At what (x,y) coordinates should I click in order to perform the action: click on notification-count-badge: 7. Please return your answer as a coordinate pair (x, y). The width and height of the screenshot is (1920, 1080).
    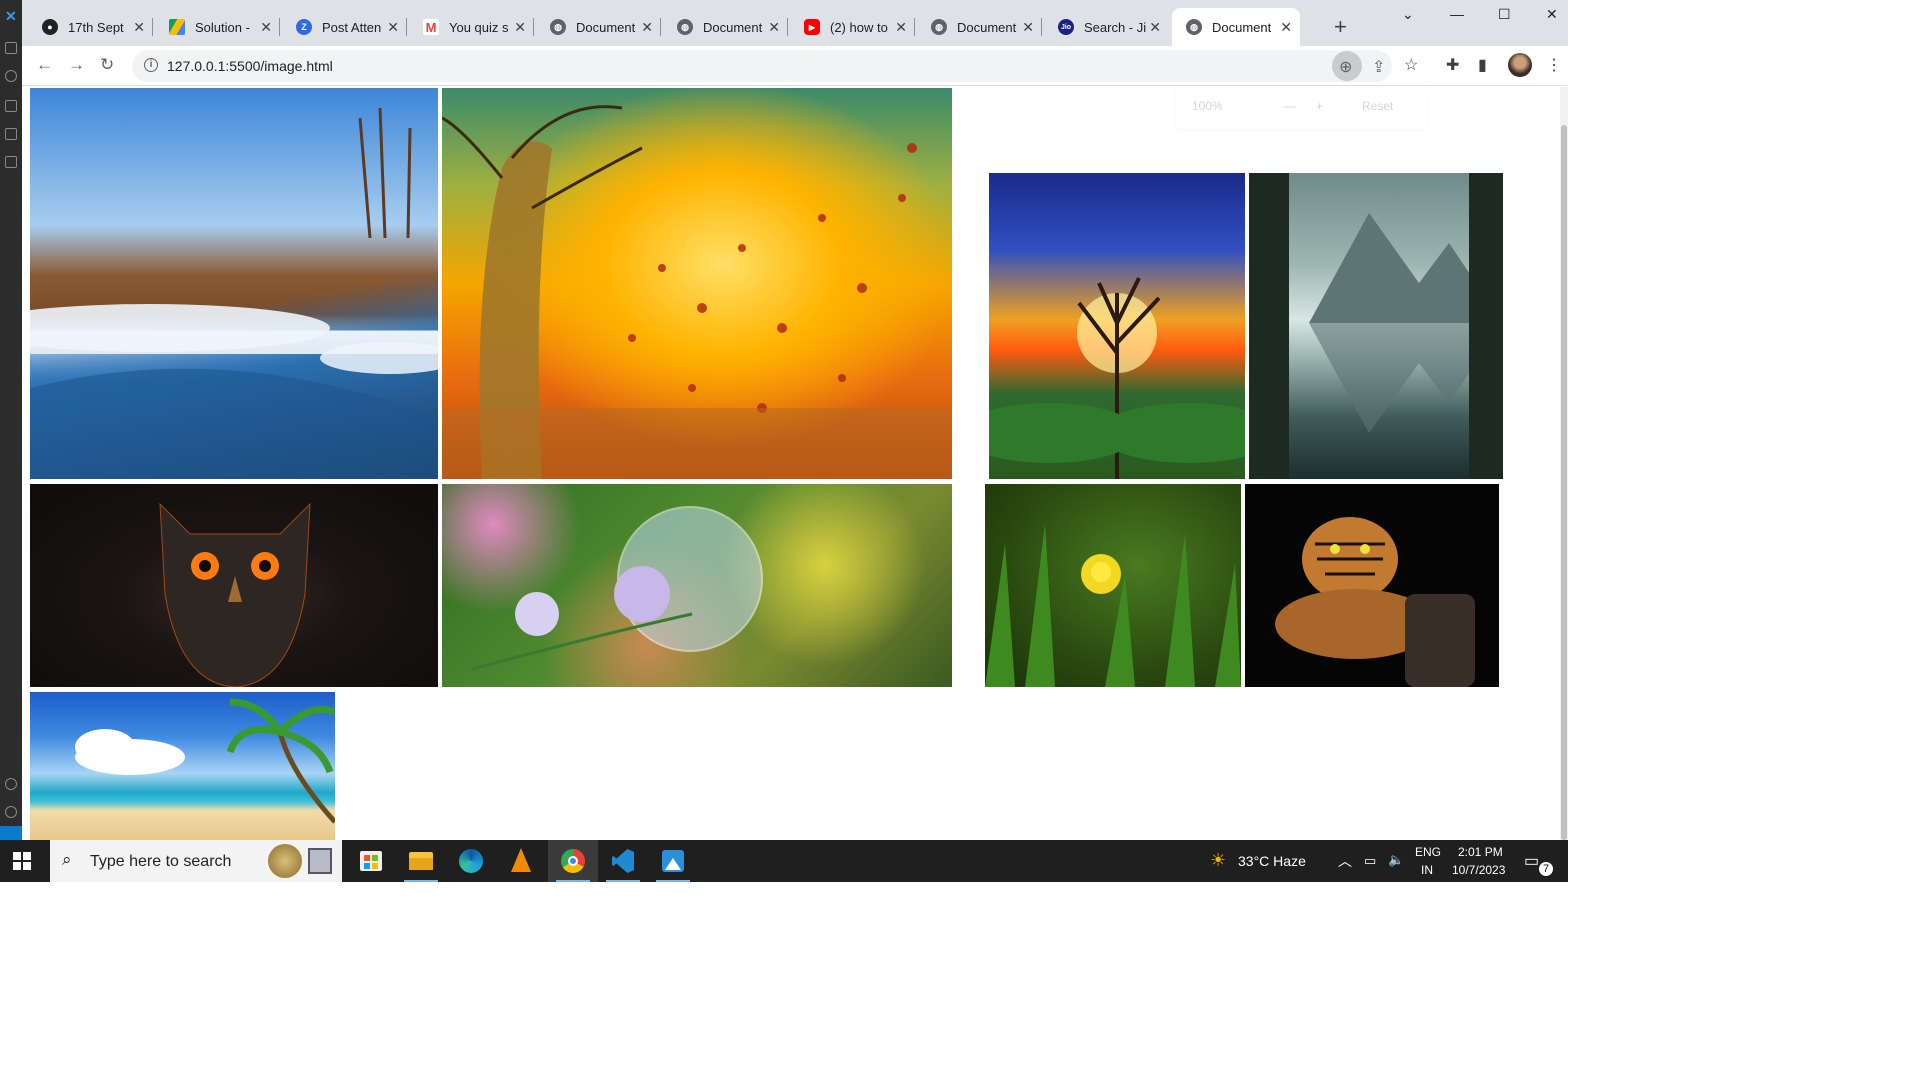
    Looking at the image, I should click on (1546, 869).